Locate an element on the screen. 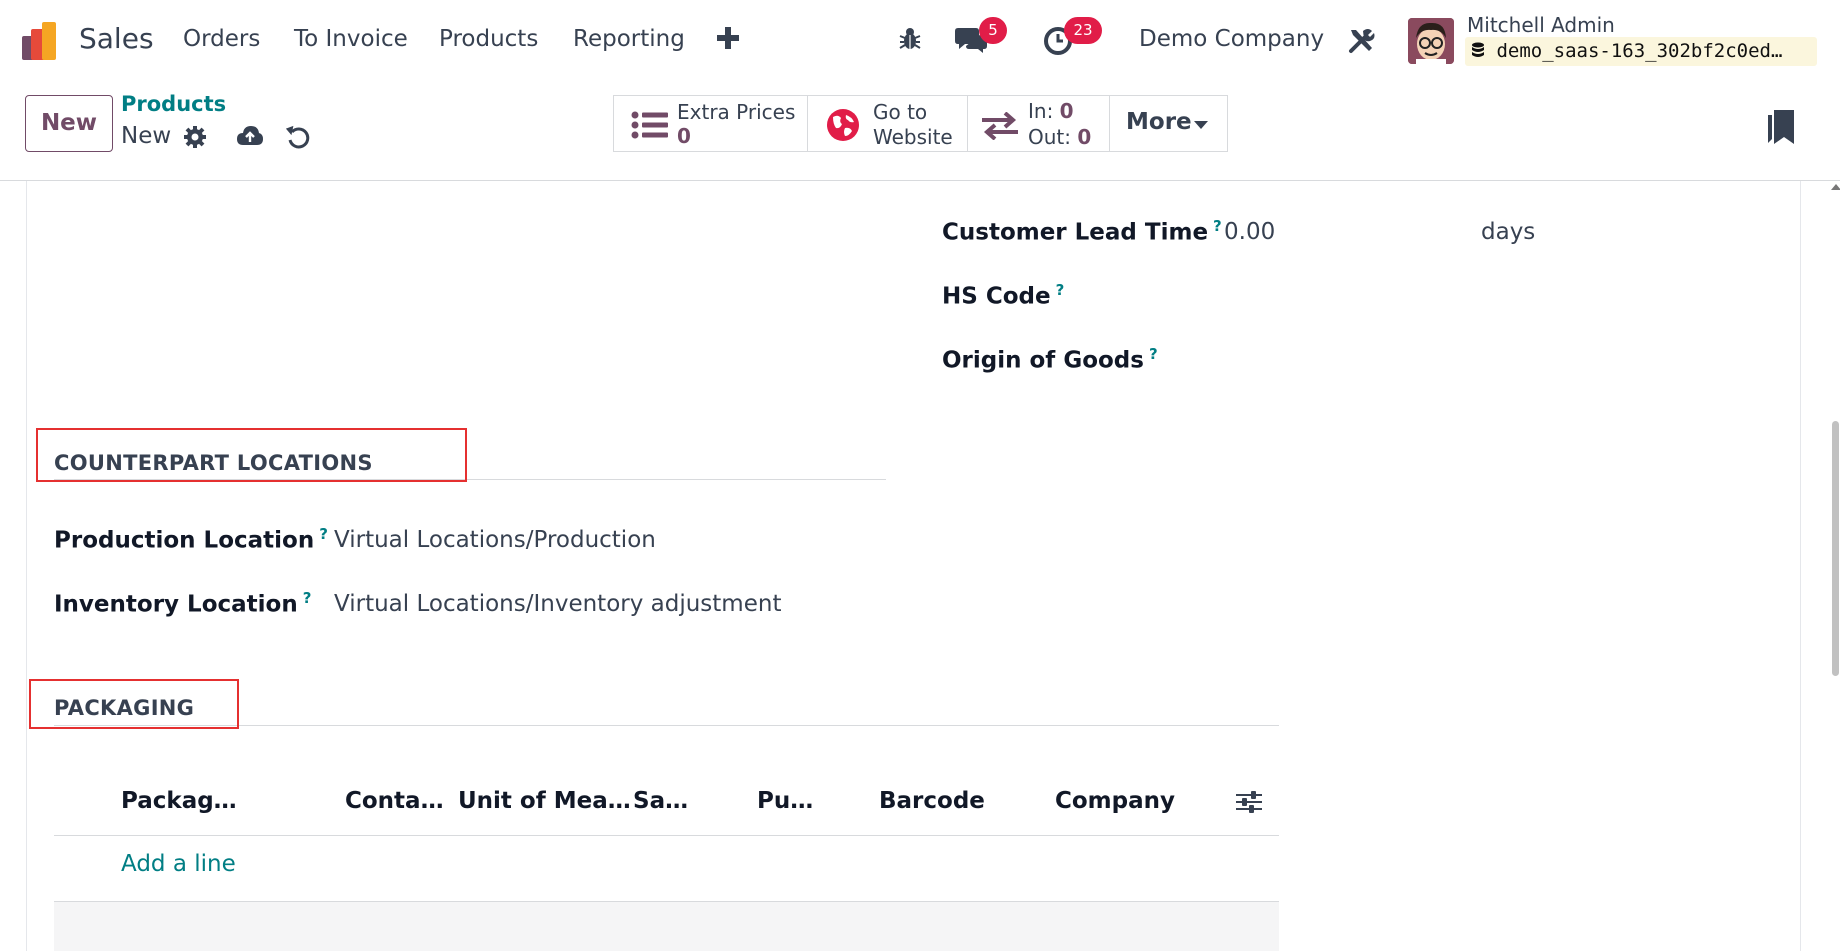 The width and height of the screenshot is (1840, 951). customer-lead-time-label: Customer Lead Time? is located at coordinates (1082, 231).